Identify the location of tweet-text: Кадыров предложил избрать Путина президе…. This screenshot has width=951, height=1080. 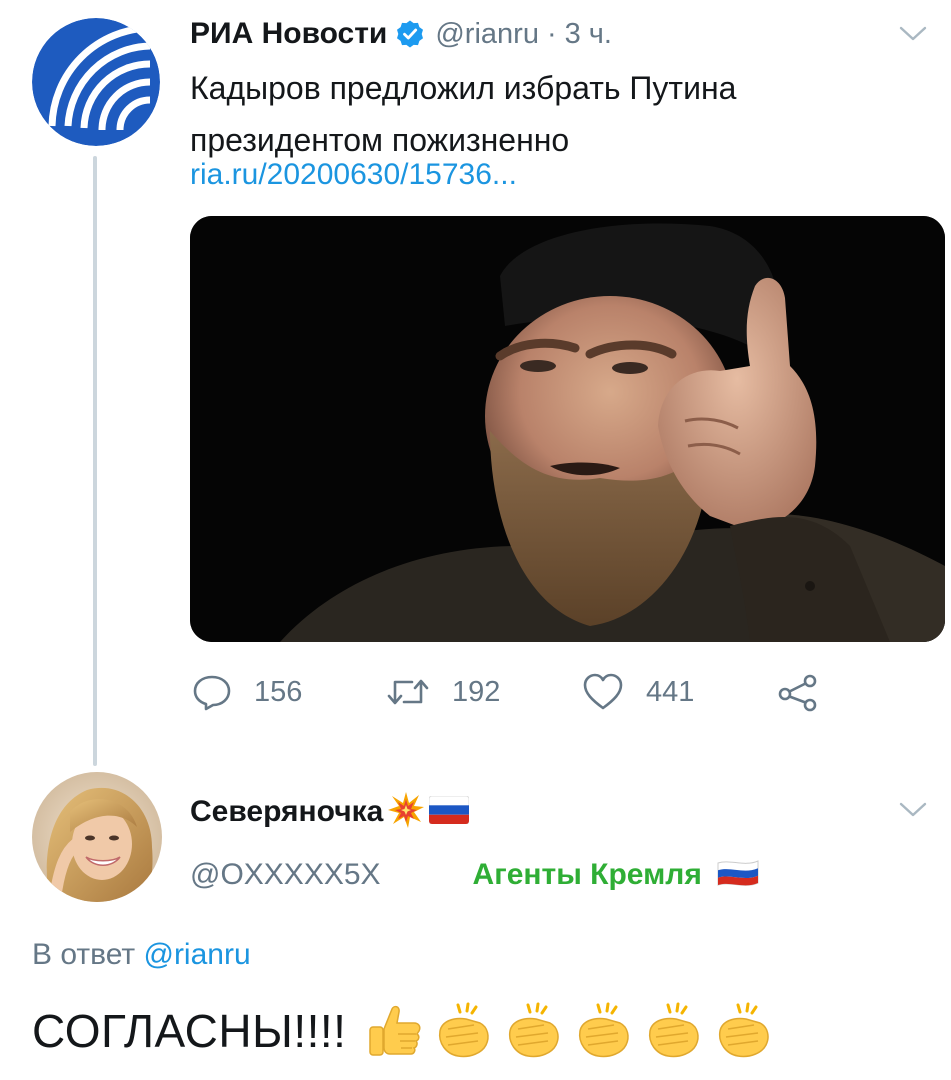
(463, 114).